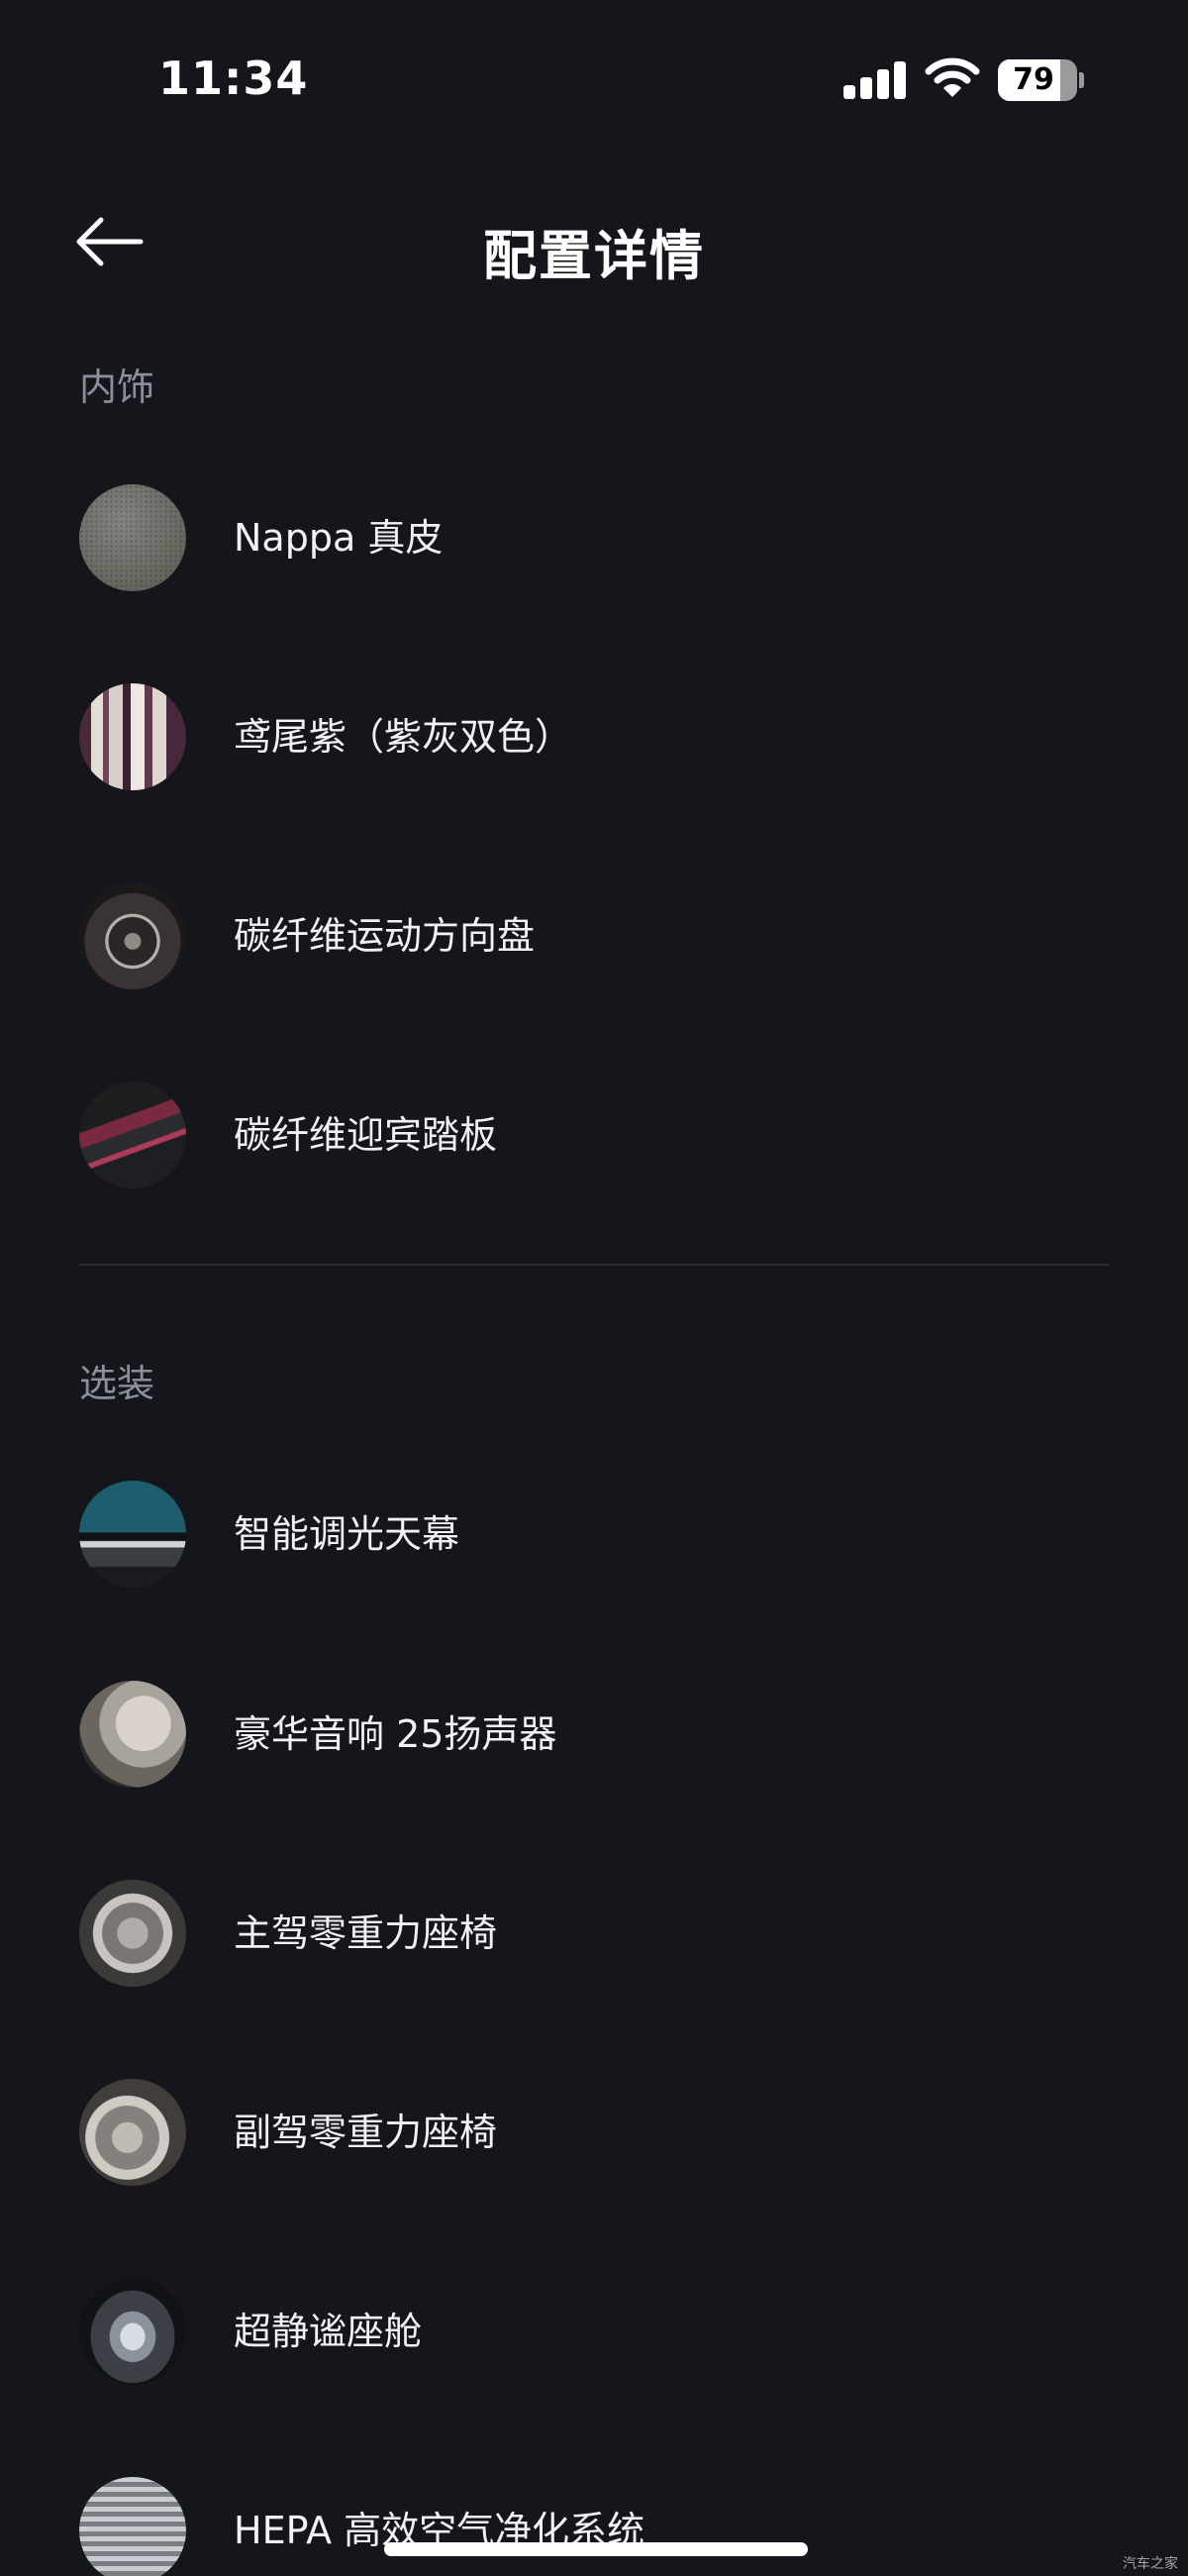 This screenshot has height=2576, width=1188. Describe the element at coordinates (328, 2331) in the screenshot. I see `list-item-label: 超静谧座舱` at that location.